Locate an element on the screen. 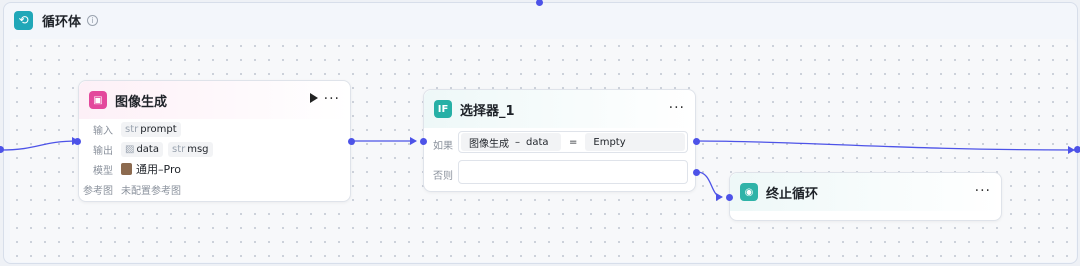 The image size is (1080, 266). condition-box: 图像生成 – data = Empty is located at coordinates (573, 142).